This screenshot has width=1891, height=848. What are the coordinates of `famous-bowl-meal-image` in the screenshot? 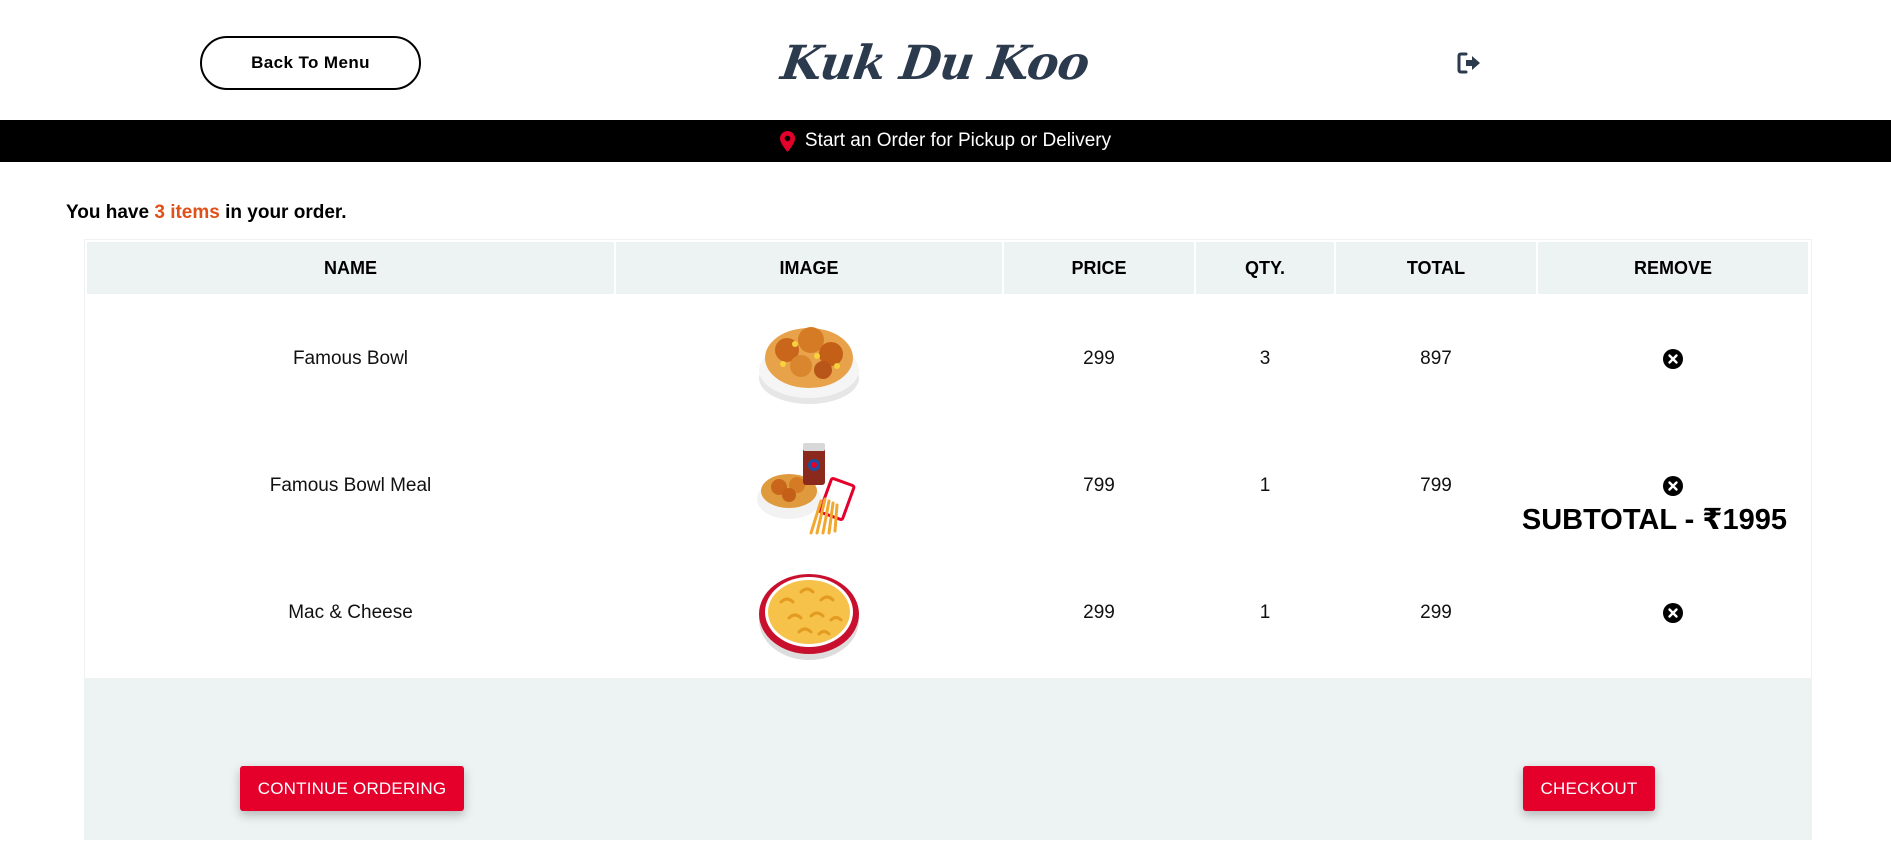 It's located at (806, 488).